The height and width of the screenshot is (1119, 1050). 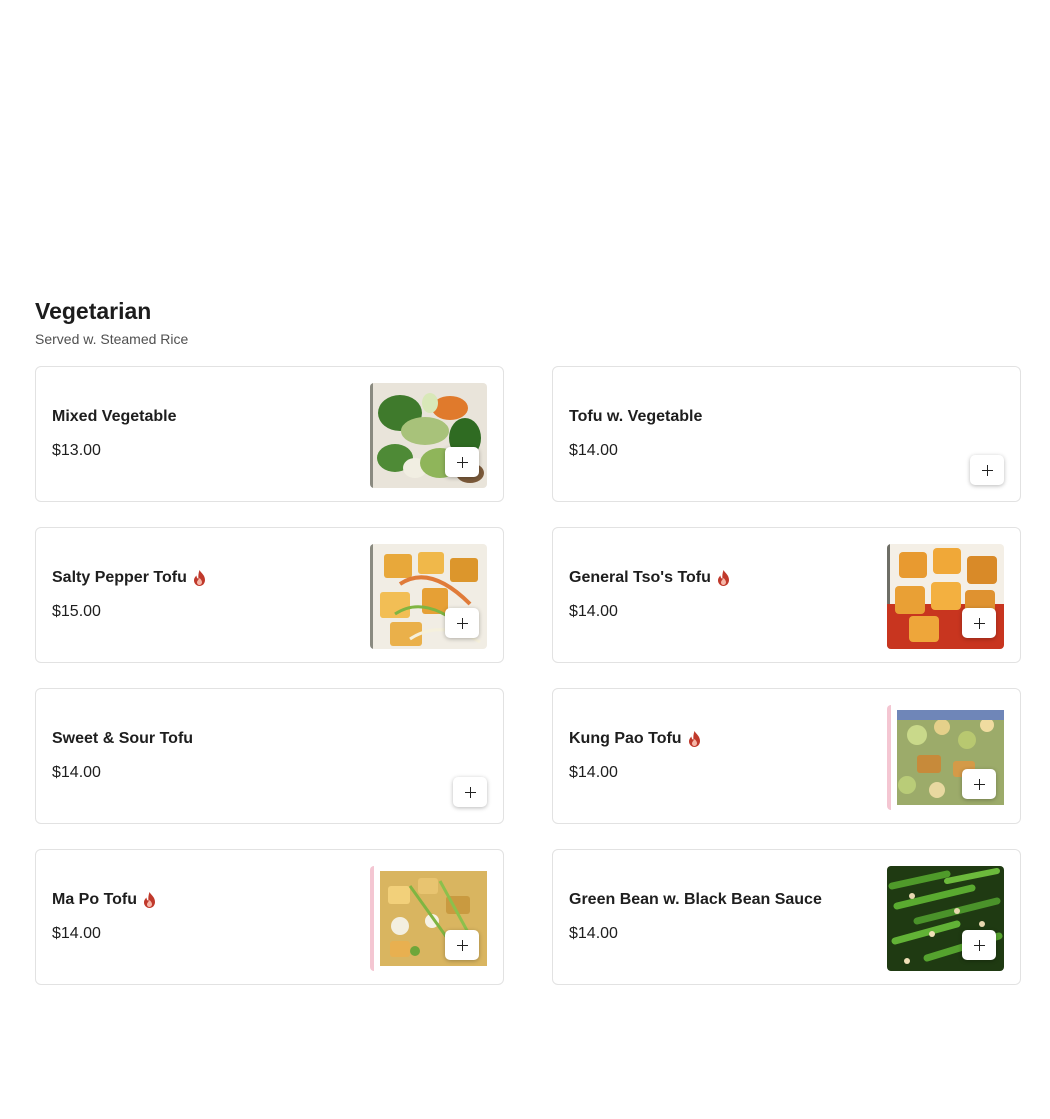 I want to click on item-name-row: General Tso's Tofu, so click(x=649, y=578).